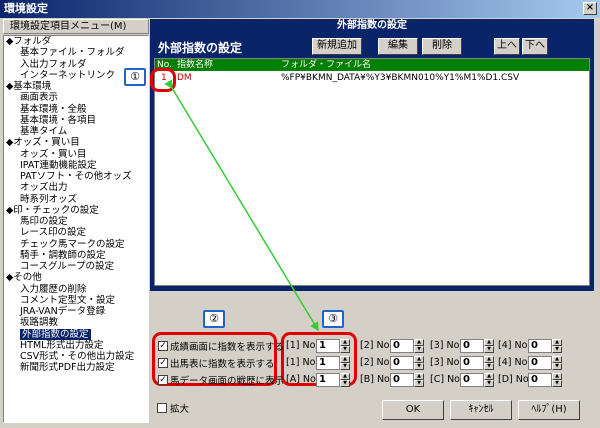 This screenshot has width=600, height=428. Describe the element at coordinates (413, 410) in the screenshot. I see `ok-button: OK` at that location.